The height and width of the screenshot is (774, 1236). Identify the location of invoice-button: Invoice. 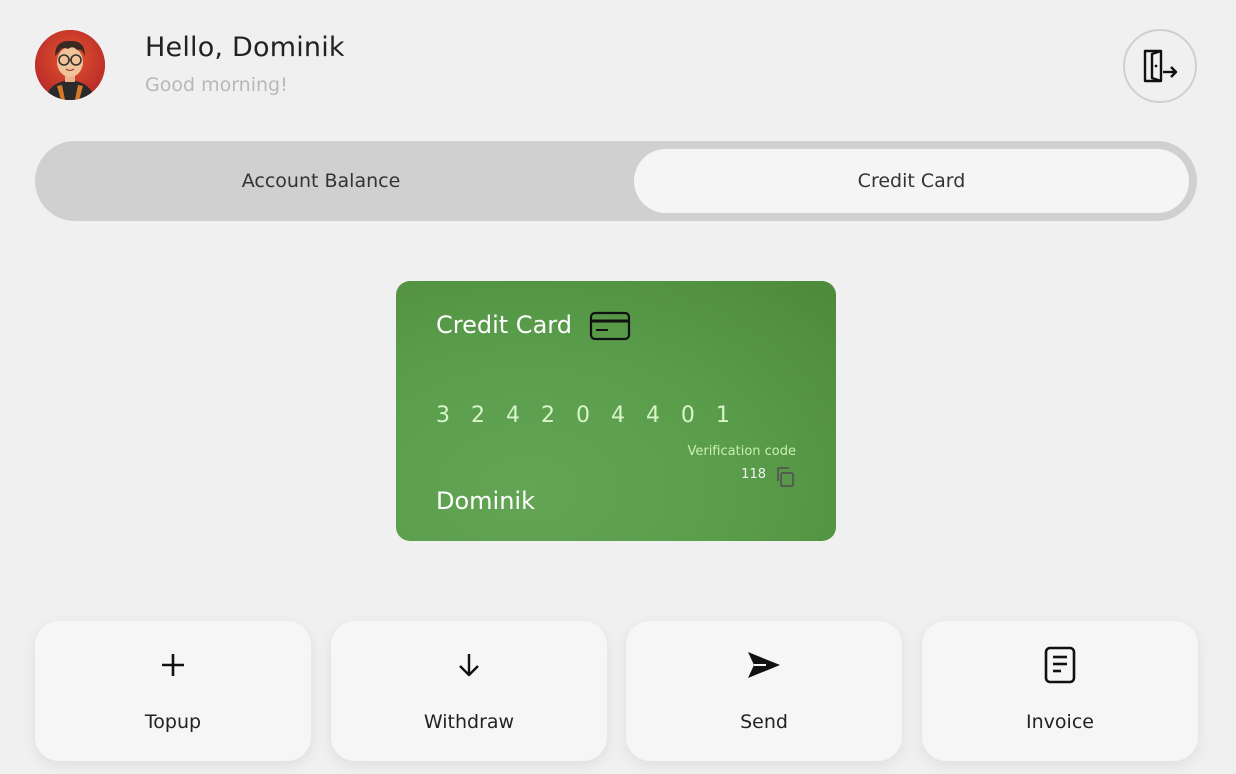
(1060, 691).